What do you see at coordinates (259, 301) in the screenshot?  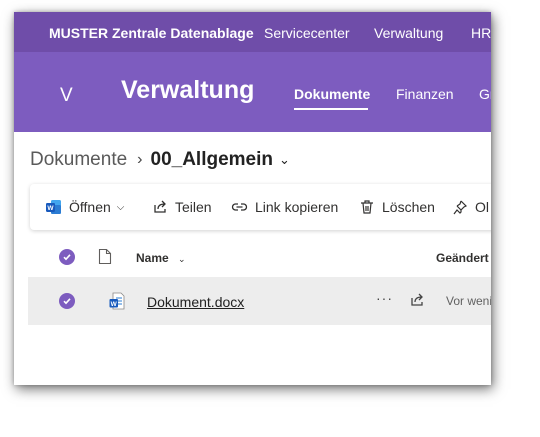 I see `table-row: W Dokument.docx ··· Vor wenige` at bounding box center [259, 301].